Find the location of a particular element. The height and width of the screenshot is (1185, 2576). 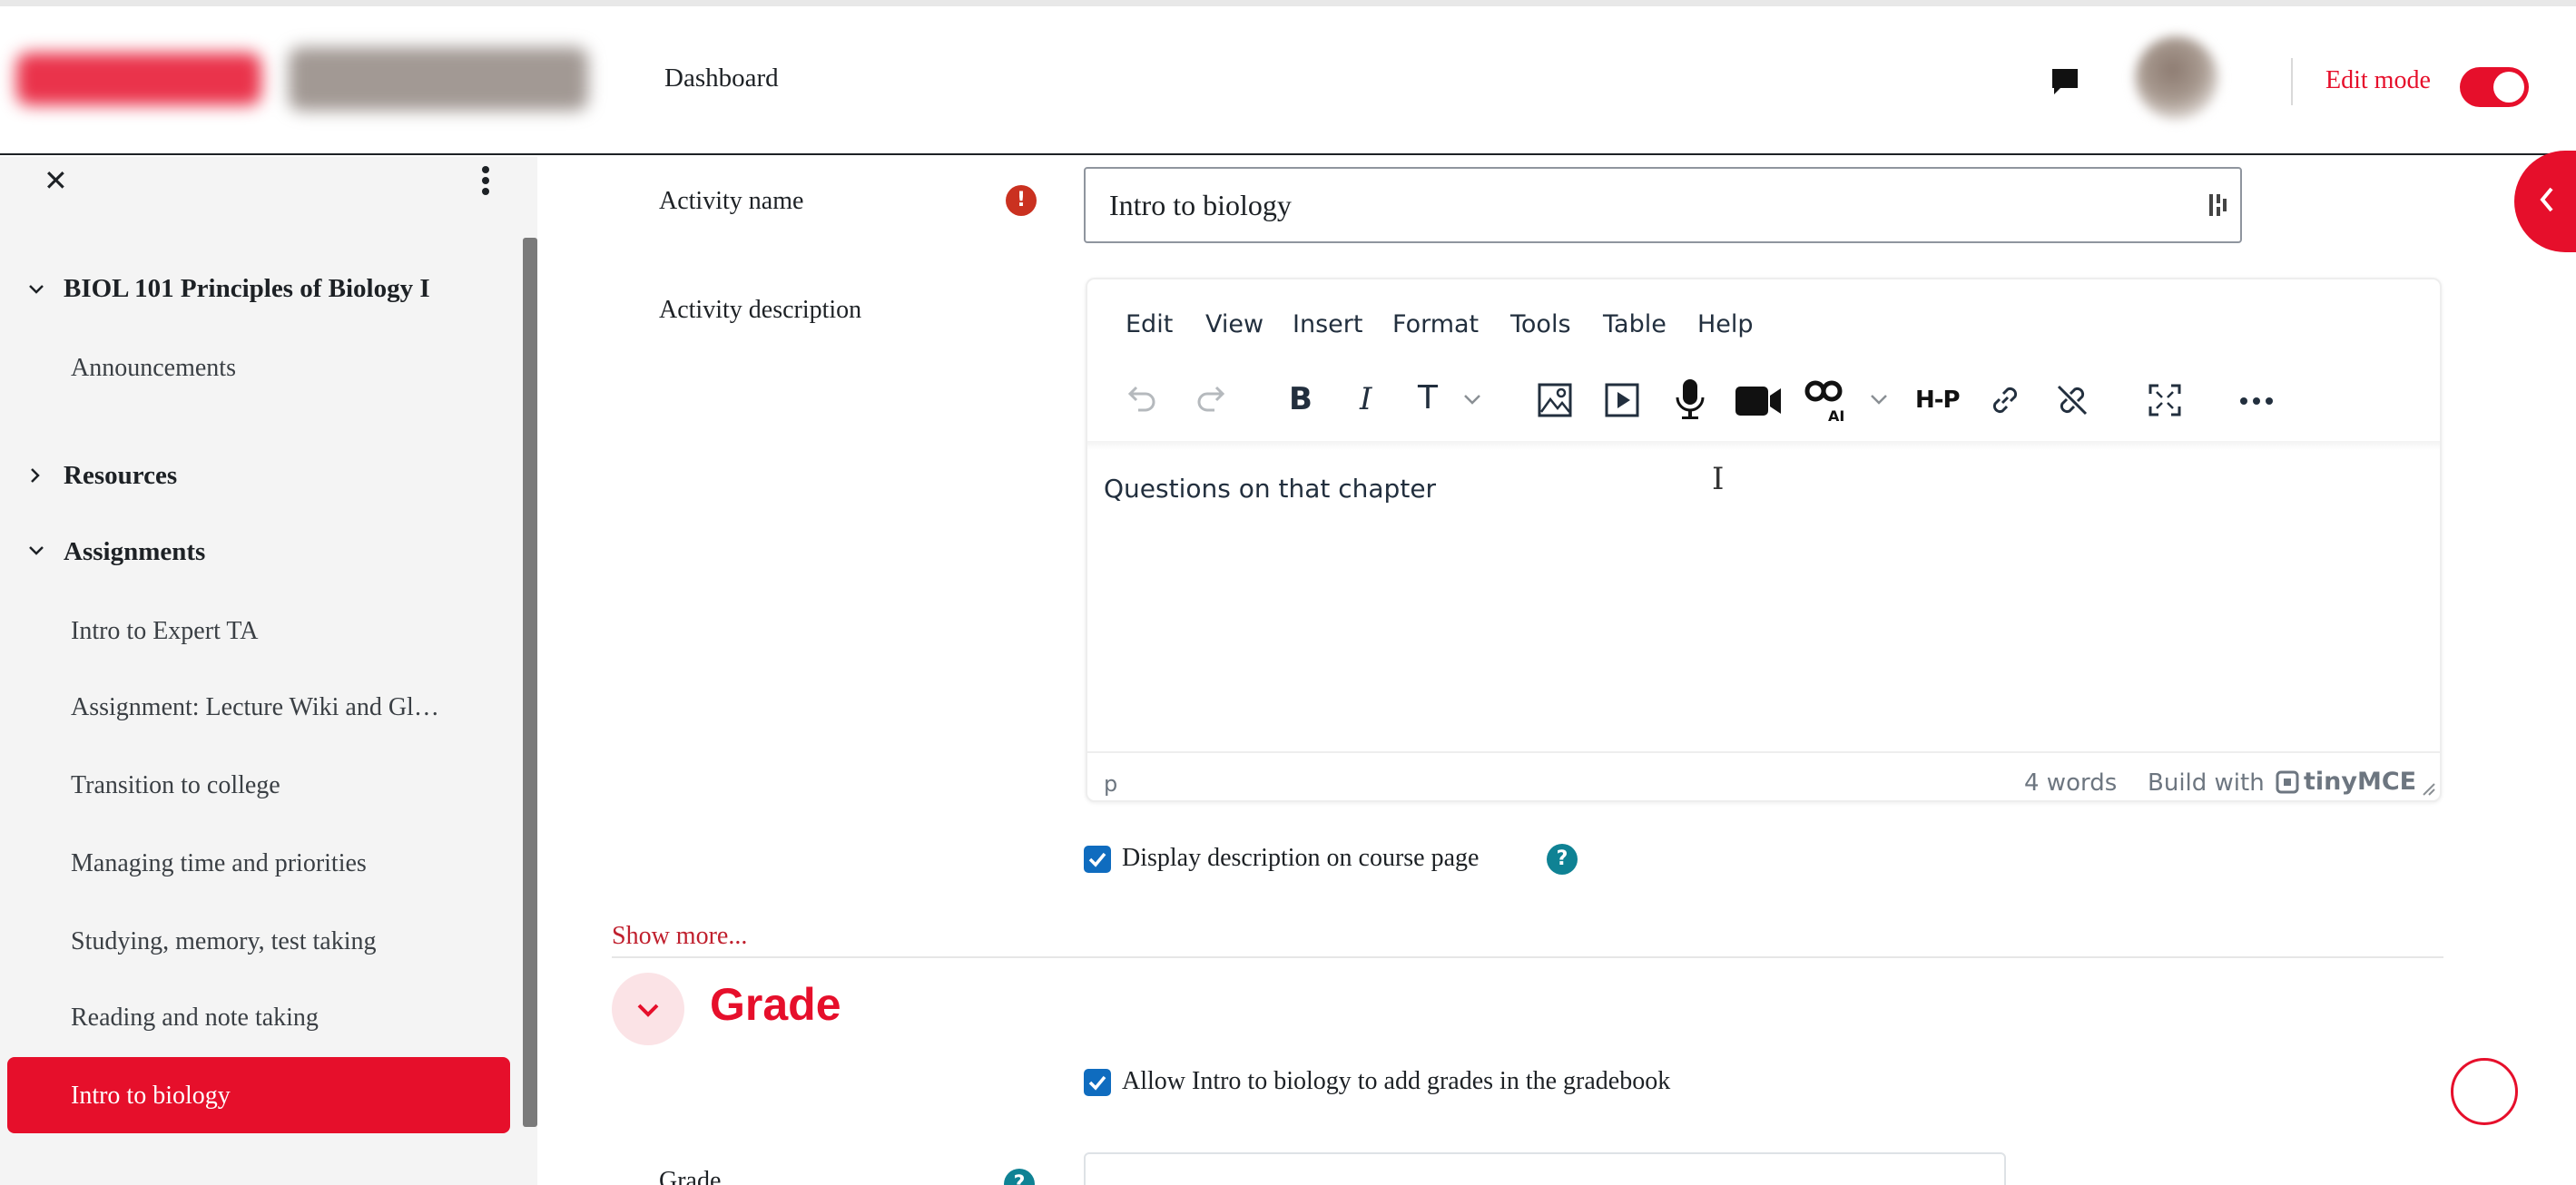

editor-content: Questions on that chapter is located at coordinates (1270, 489).